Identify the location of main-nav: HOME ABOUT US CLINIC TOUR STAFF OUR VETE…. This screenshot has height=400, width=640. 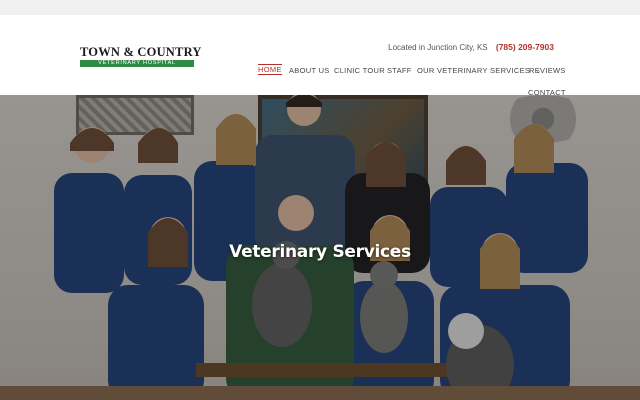
(320, 80).